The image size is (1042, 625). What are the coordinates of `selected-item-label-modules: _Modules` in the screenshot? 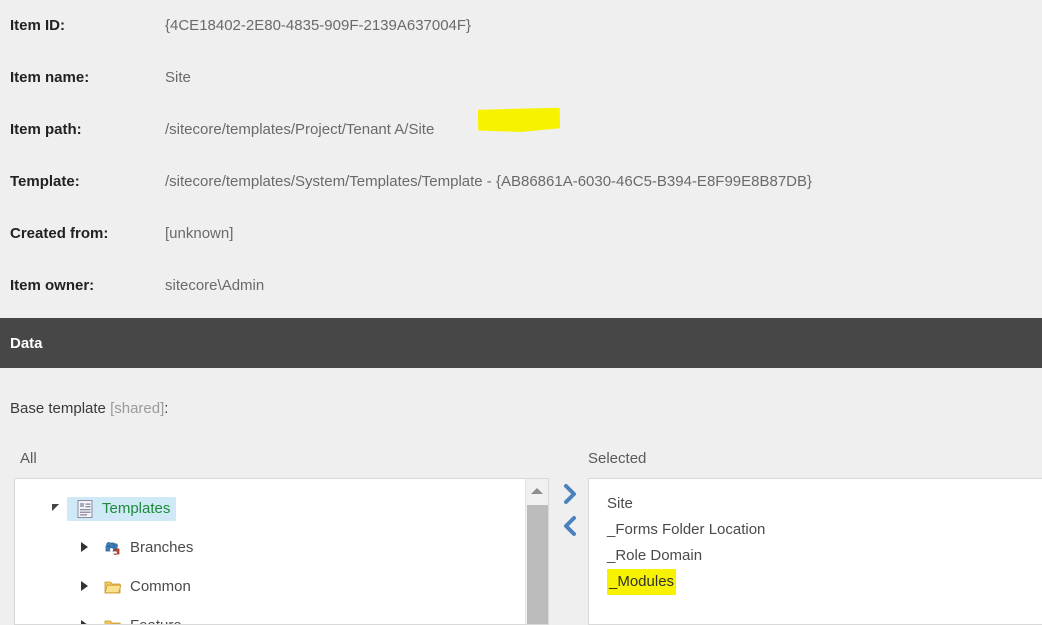 It's located at (642, 582).